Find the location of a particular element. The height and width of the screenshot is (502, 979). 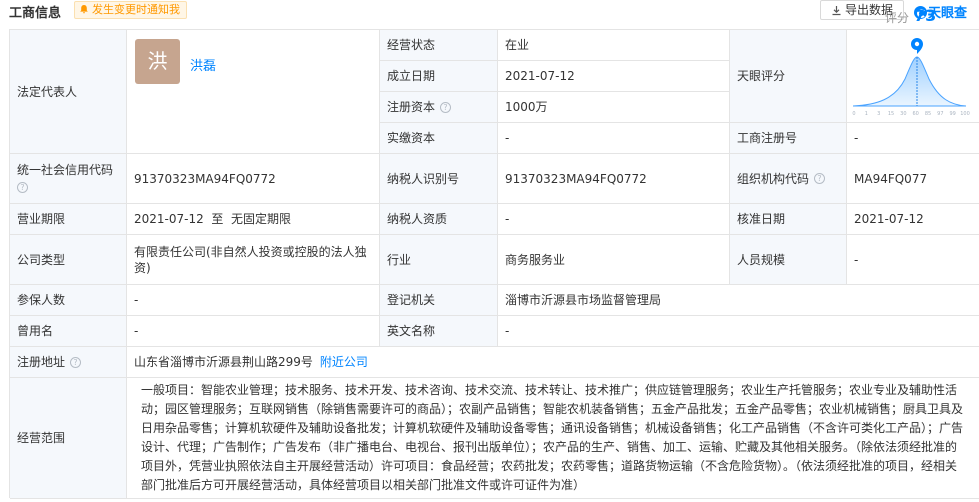

insured-value-cell: - is located at coordinates (253, 300).